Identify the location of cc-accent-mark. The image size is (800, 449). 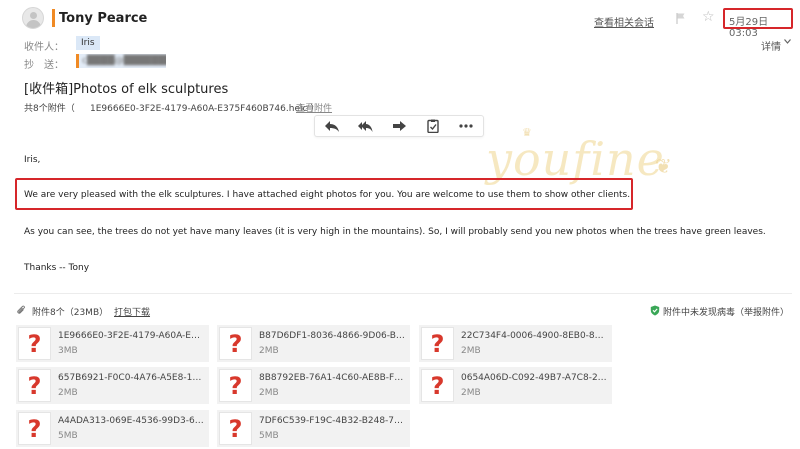
(77, 61).